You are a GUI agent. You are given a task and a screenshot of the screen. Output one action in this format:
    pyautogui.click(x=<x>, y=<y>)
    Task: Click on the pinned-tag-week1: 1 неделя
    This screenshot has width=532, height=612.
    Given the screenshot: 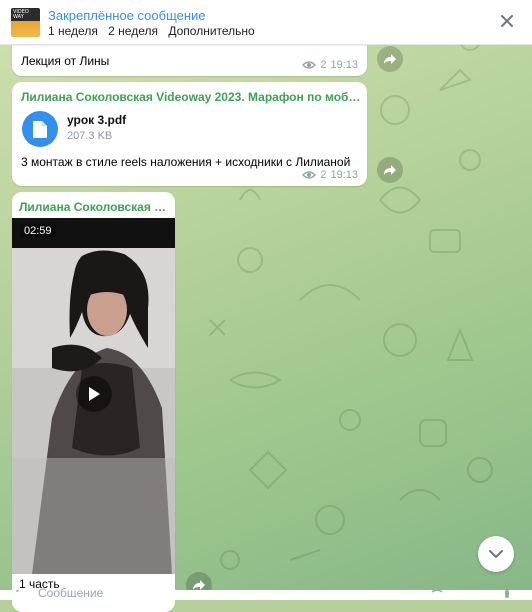 What is the action you would take?
    pyautogui.click(x=73, y=31)
    